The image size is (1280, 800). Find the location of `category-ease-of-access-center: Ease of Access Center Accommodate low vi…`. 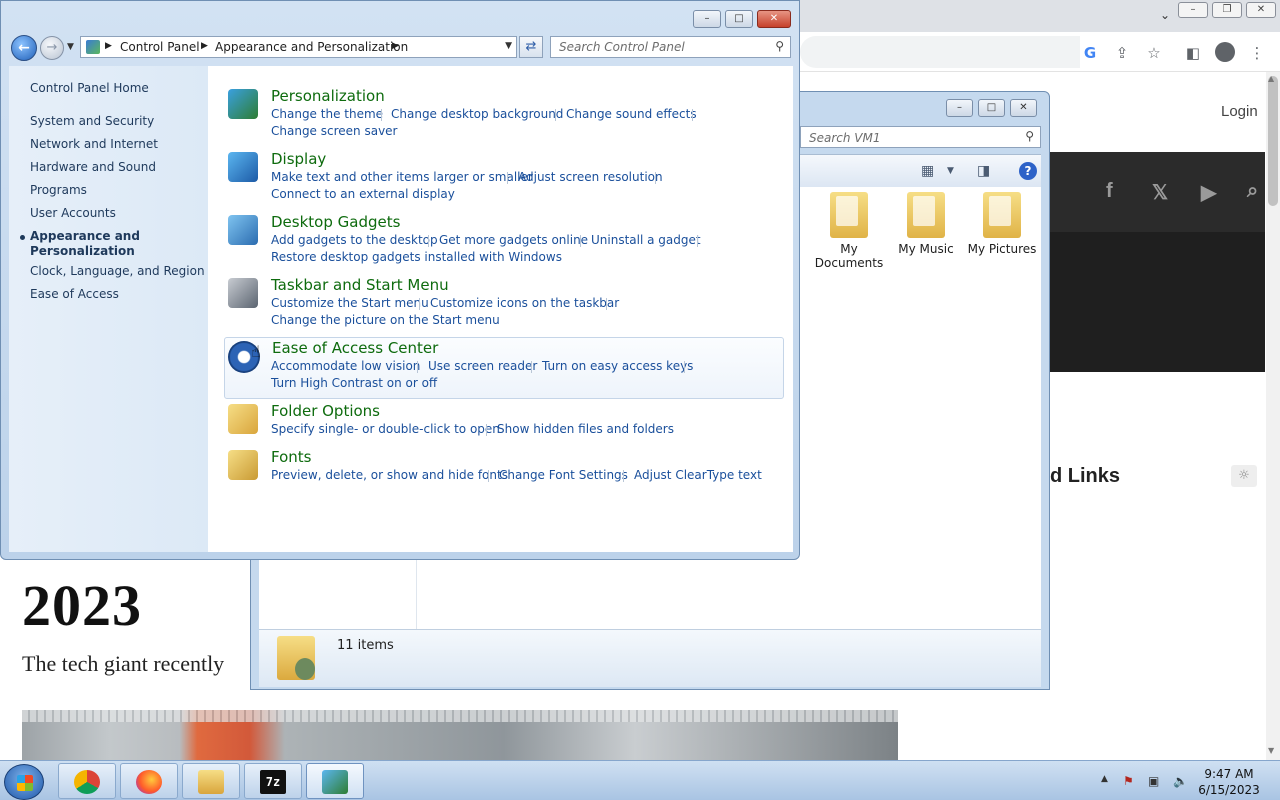

category-ease-of-access-center: Ease of Access Center Accommodate low vi… is located at coordinates (504, 368).